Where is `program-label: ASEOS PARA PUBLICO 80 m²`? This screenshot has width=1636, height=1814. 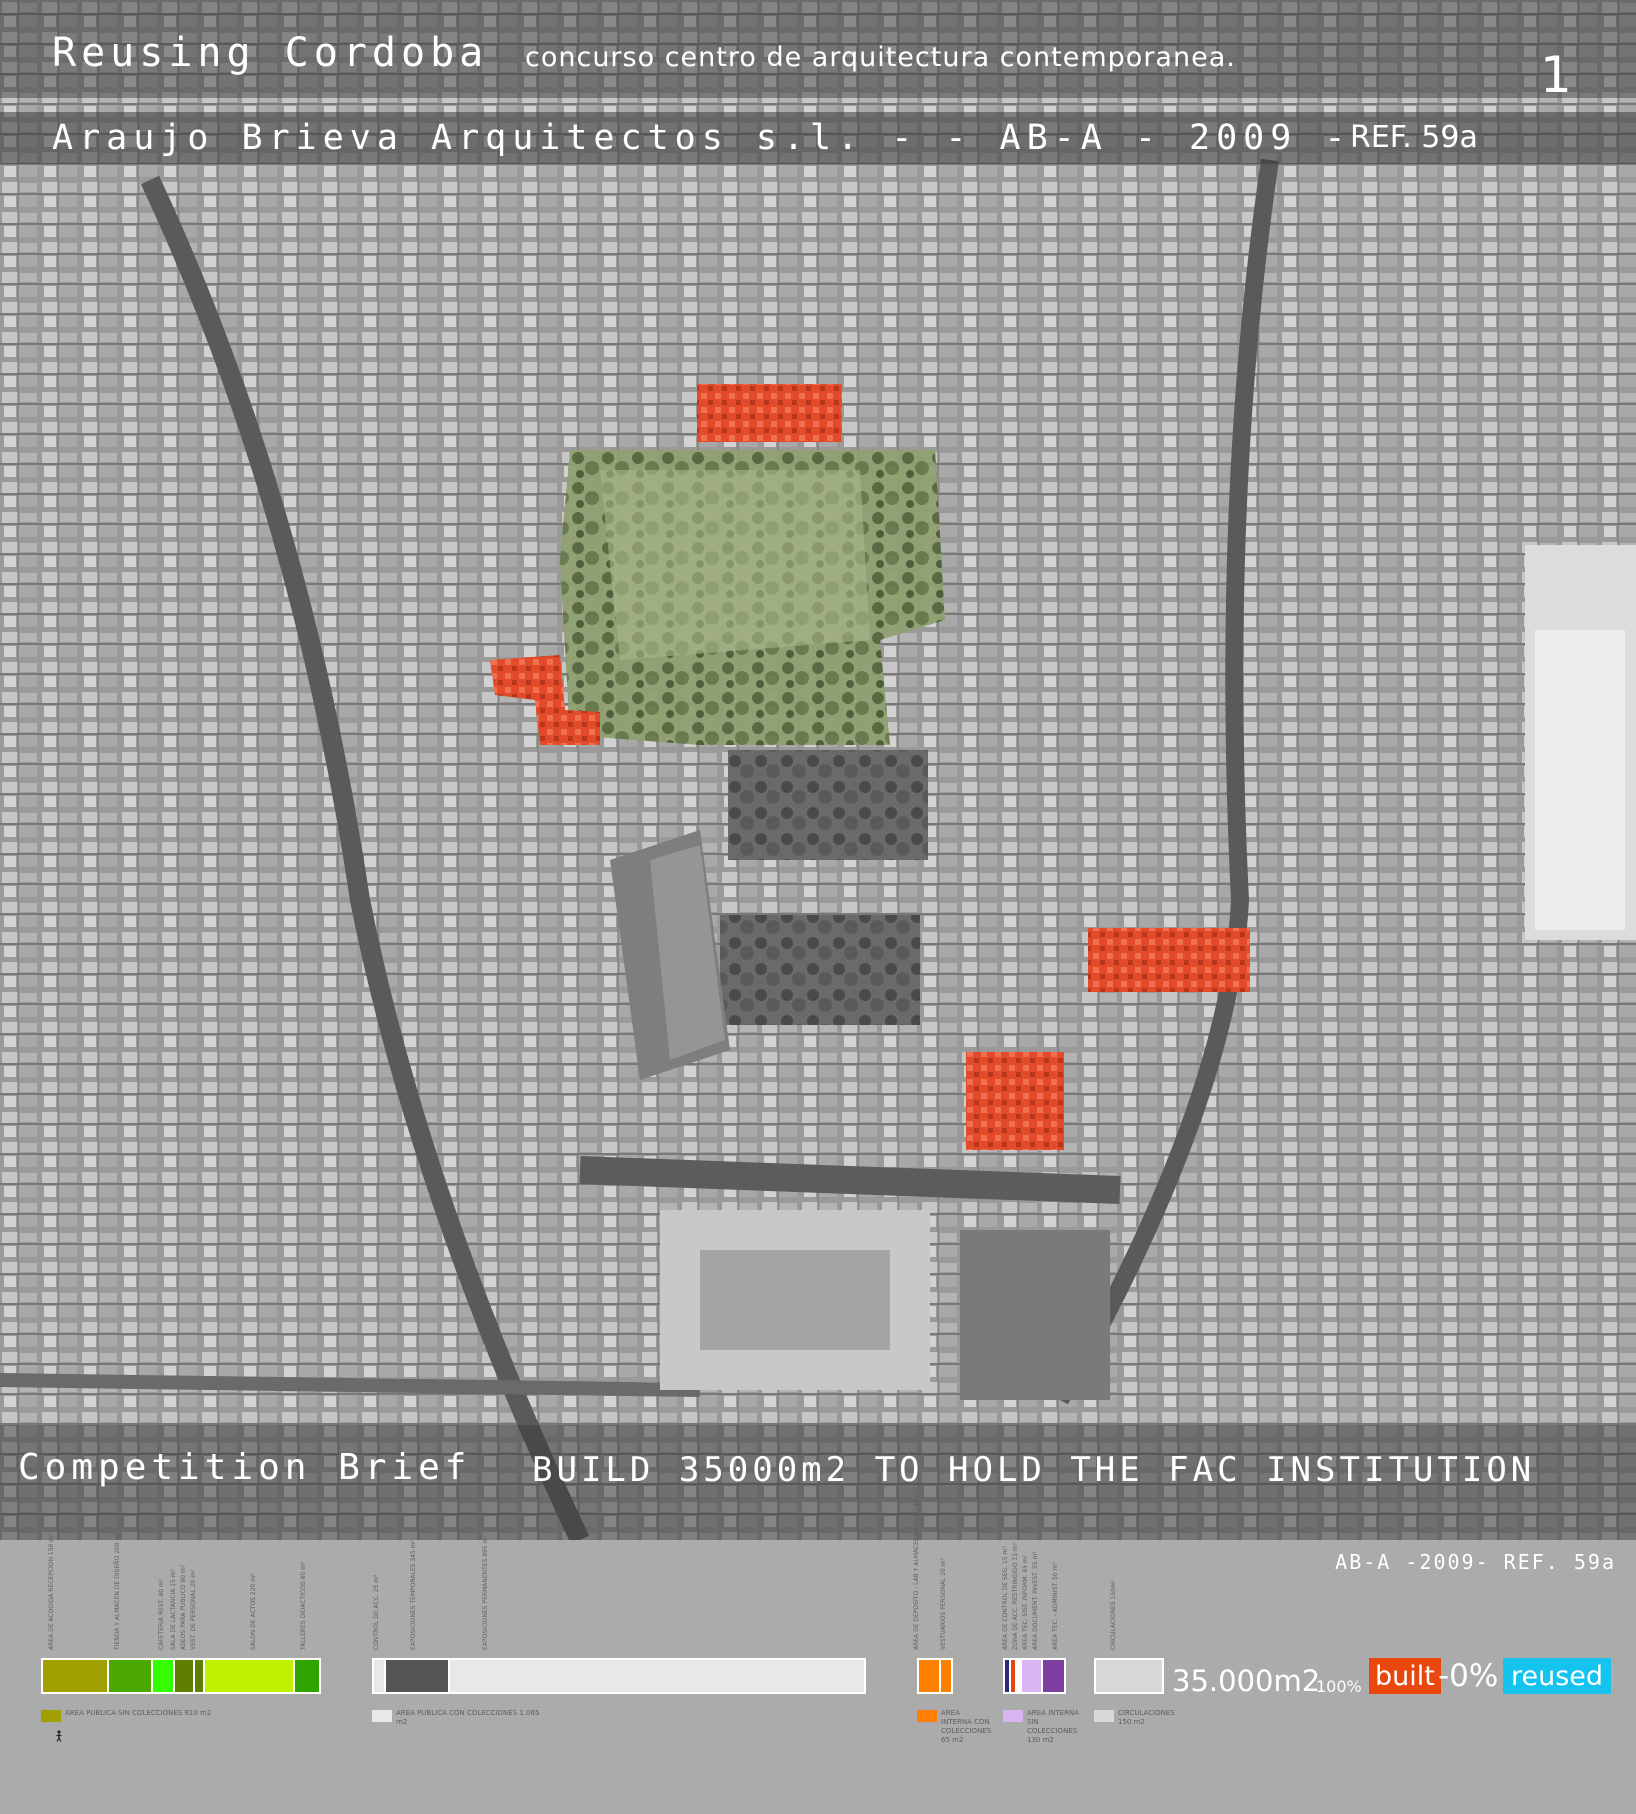 program-label: ASEOS PARA PUBLICO 80 m² is located at coordinates (183, 1607).